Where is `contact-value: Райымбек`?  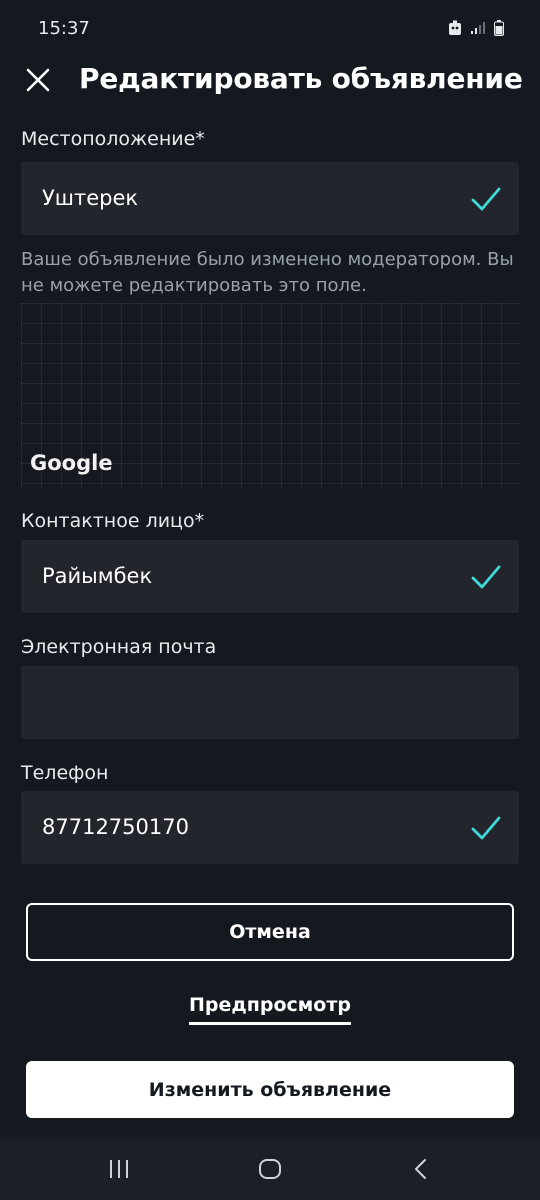
contact-value: Райымбек is located at coordinates (97, 576).